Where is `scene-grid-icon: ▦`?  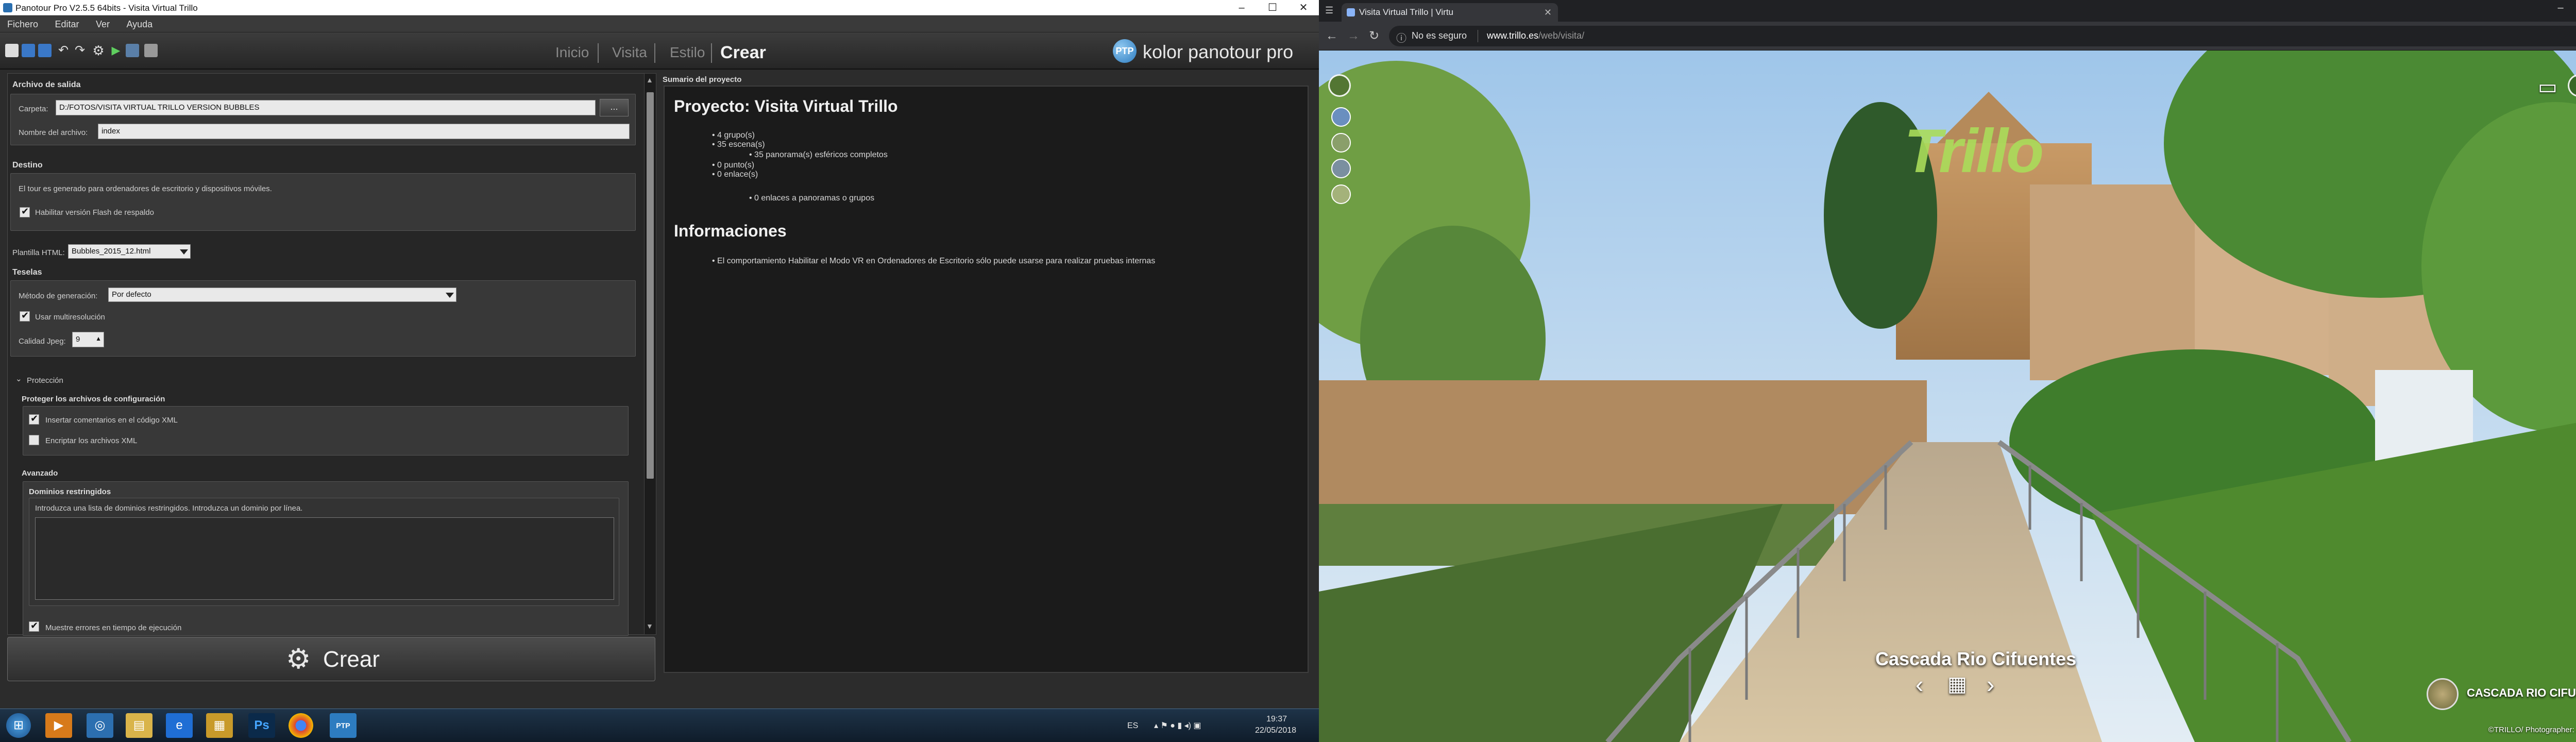 scene-grid-icon: ▦ is located at coordinates (1957, 684).